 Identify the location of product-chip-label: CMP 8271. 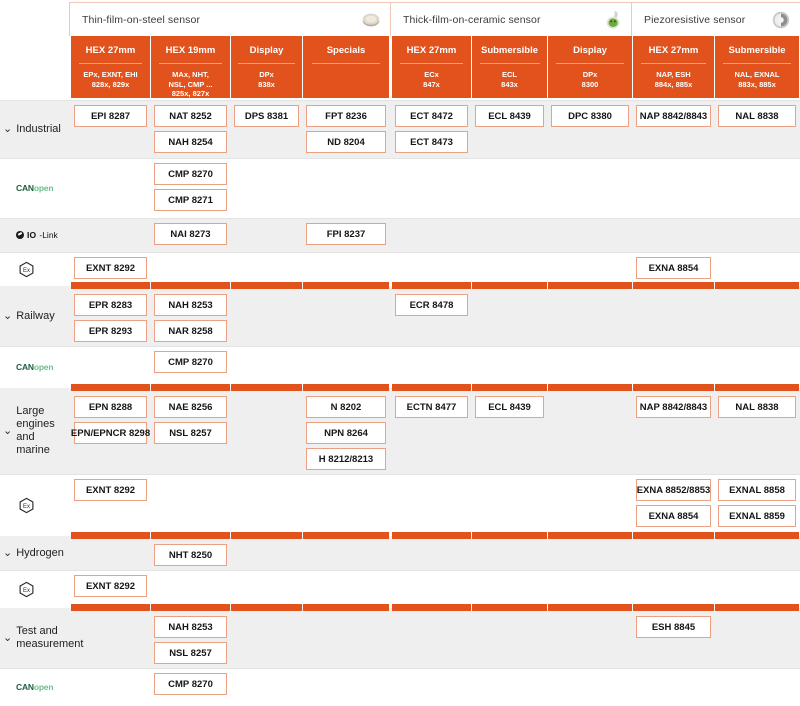
(190, 200).